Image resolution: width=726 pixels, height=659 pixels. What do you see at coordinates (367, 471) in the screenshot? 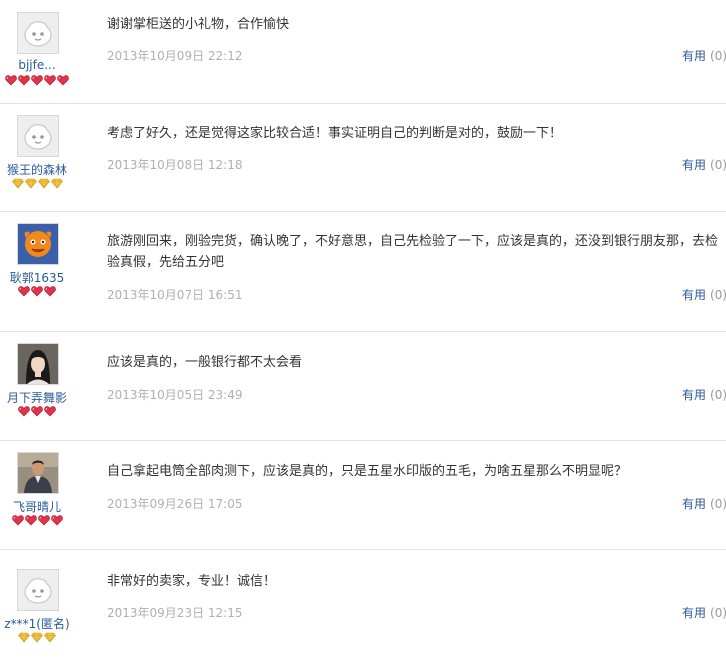
I see `review-content: 自己拿起电筒全部肉测下，应该是真的，只是五星水印版的五毛，为啥五星那么不明显呢？` at bounding box center [367, 471].